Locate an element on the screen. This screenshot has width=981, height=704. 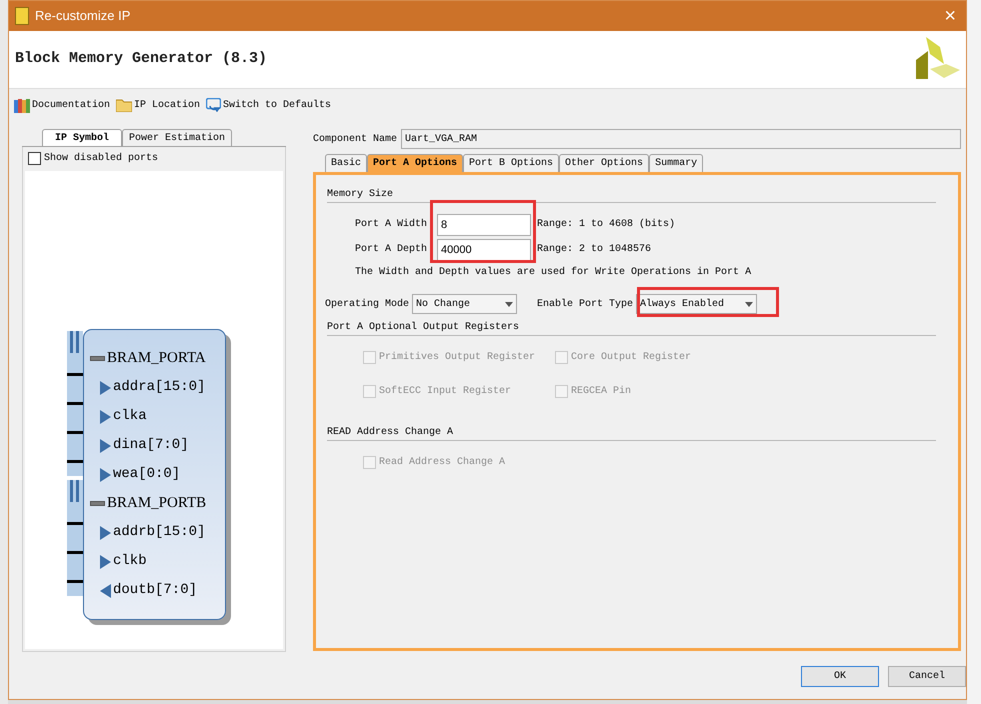
port-label: addrb[15:0] is located at coordinates (159, 532).